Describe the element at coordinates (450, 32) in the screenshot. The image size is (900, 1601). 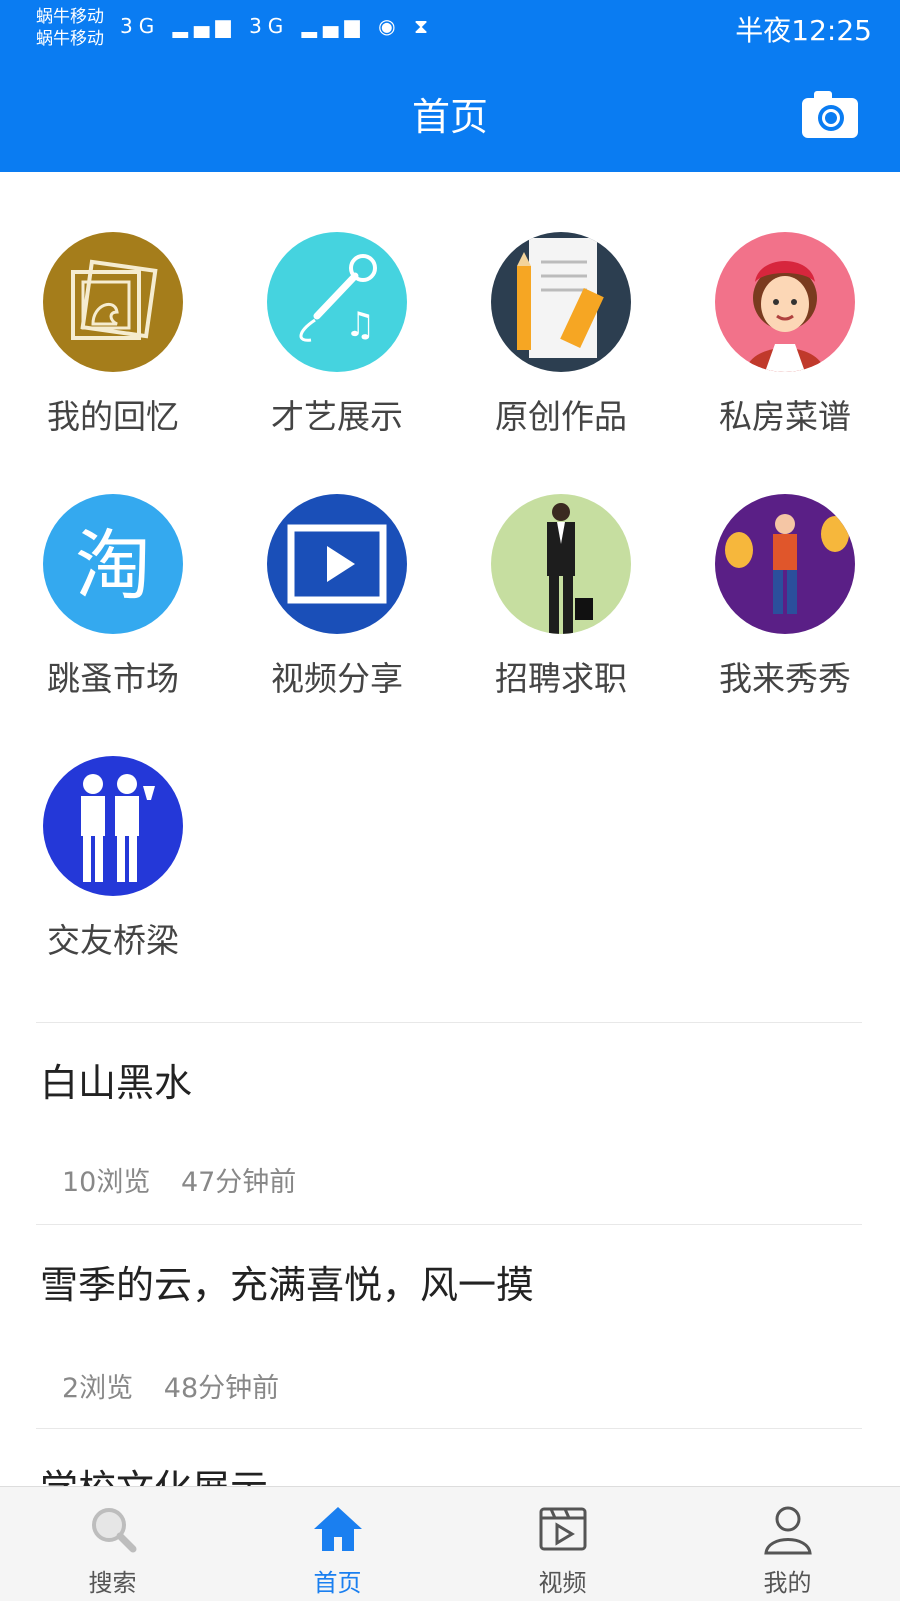
I see `status-bar: 蜗牛移动 蜗牛移动 3G ▂▄▆ 3G ▂▄▆ ◉ ⧗ 半夜12:25` at that location.